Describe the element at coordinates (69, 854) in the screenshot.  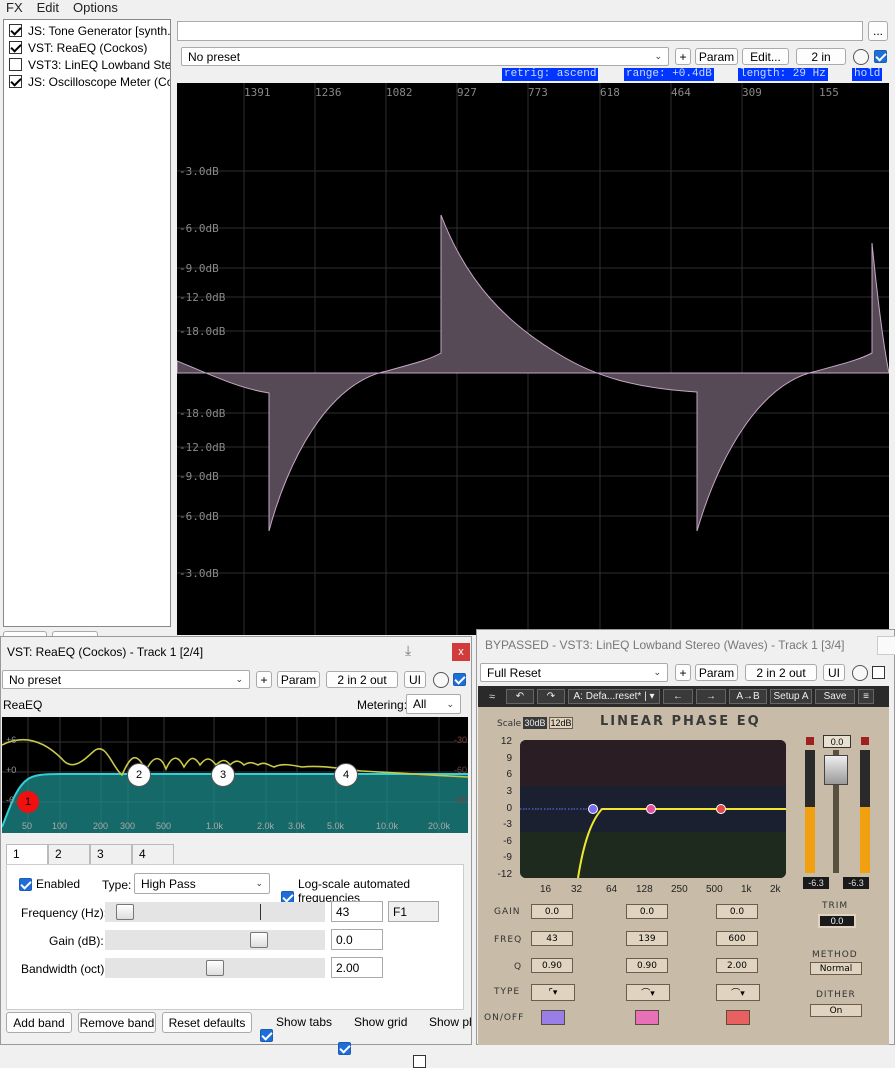
I see `tab-band-2: 2` at that location.